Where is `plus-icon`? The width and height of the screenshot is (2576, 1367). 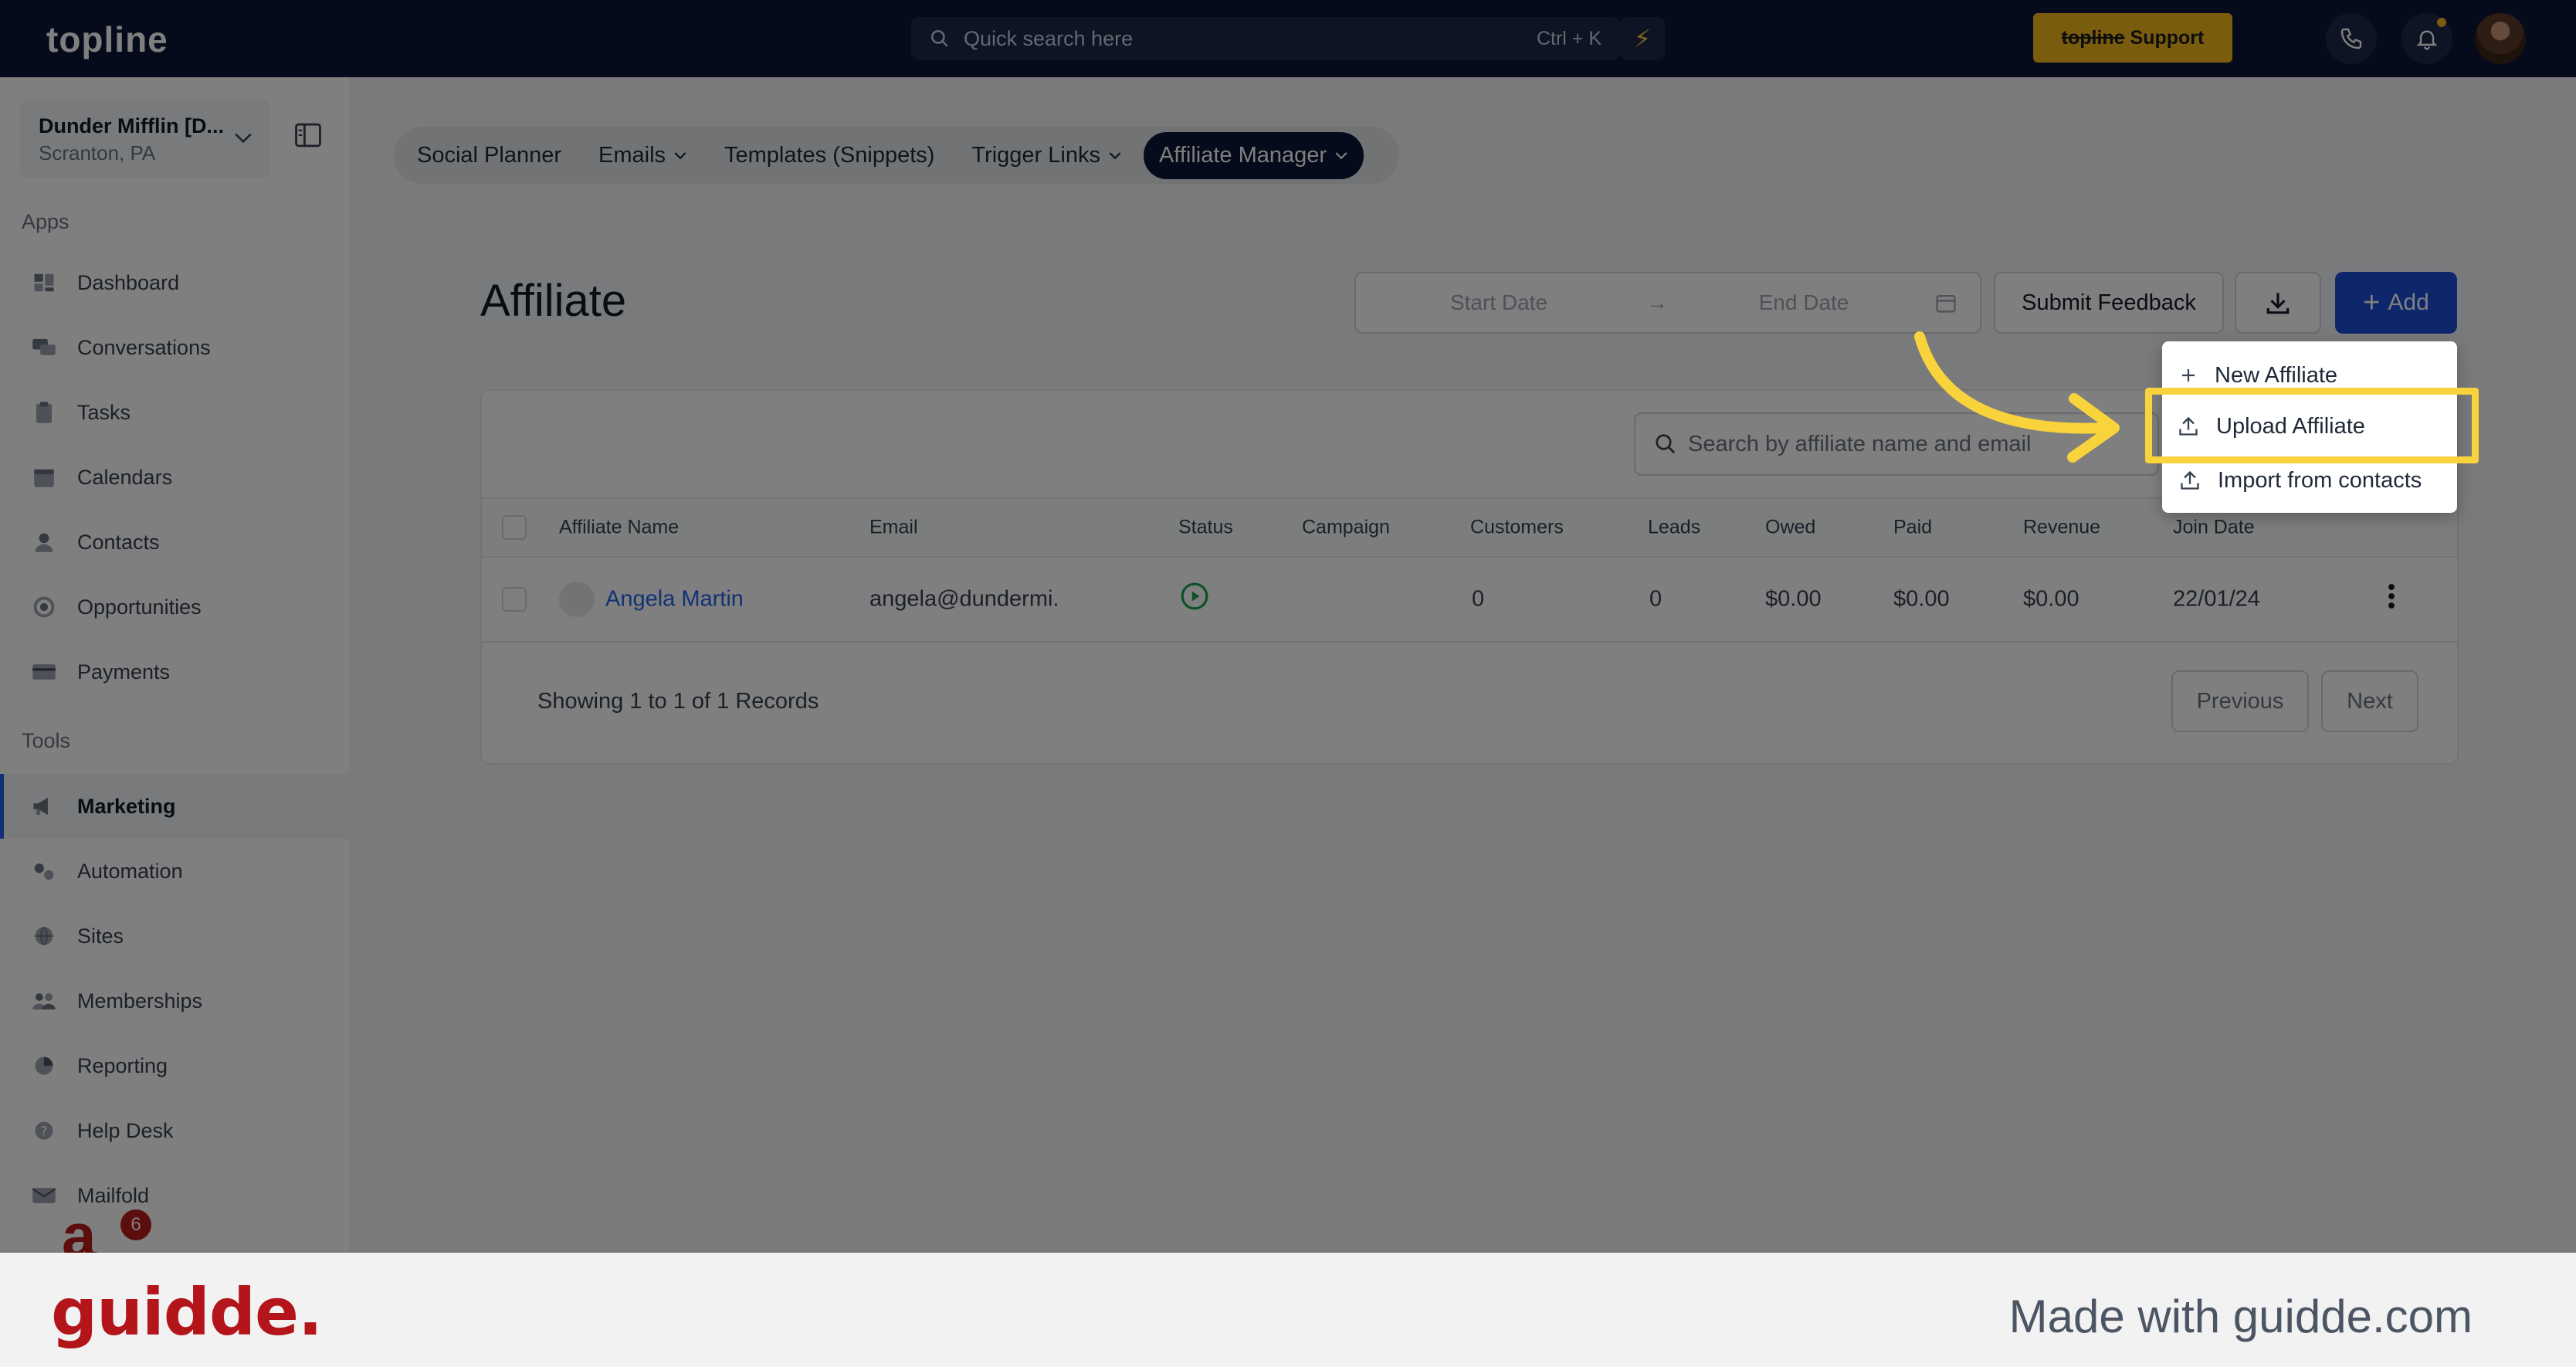 plus-icon is located at coordinates (2188, 375).